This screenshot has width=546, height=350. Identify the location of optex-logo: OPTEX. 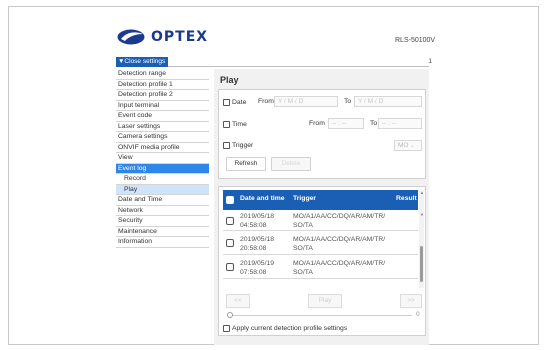
(162, 37).